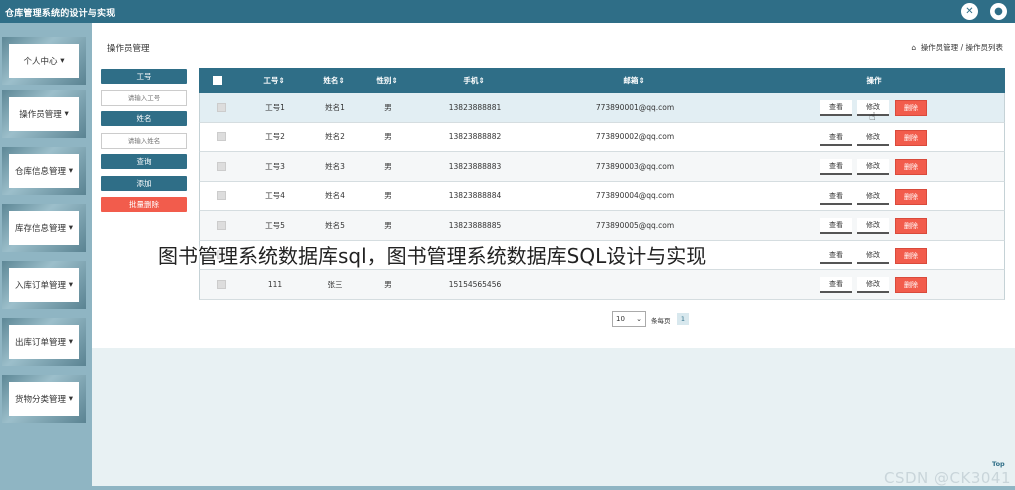 The height and width of the screenshot is (490, 1015). What do you see at coordinates (913, 47) in the screenshot?
I see `home-icon: ⌂` at bounding box center [913, 47].